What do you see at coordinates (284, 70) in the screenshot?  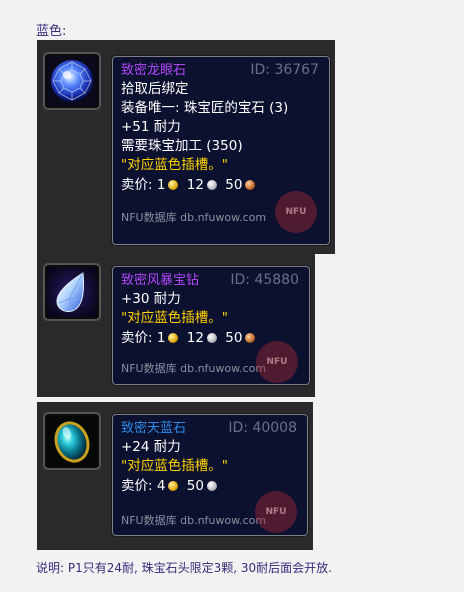 I see `item-id: ID: 36767` at bounding box center [284, 70].